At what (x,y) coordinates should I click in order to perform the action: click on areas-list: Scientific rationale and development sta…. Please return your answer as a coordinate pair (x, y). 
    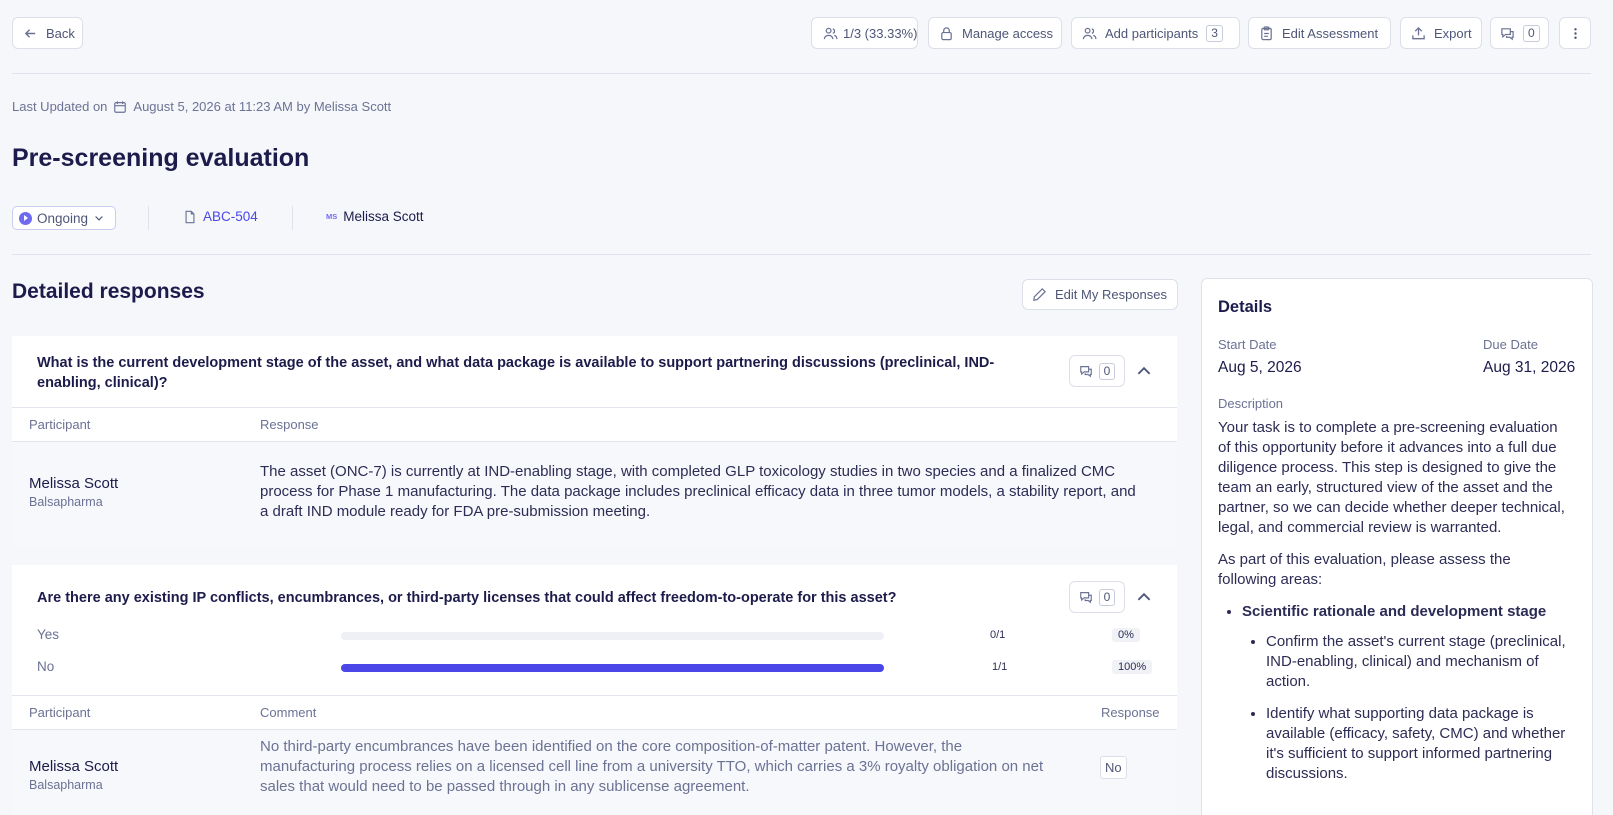
    Looking at the image, I should click on (1395, 693).